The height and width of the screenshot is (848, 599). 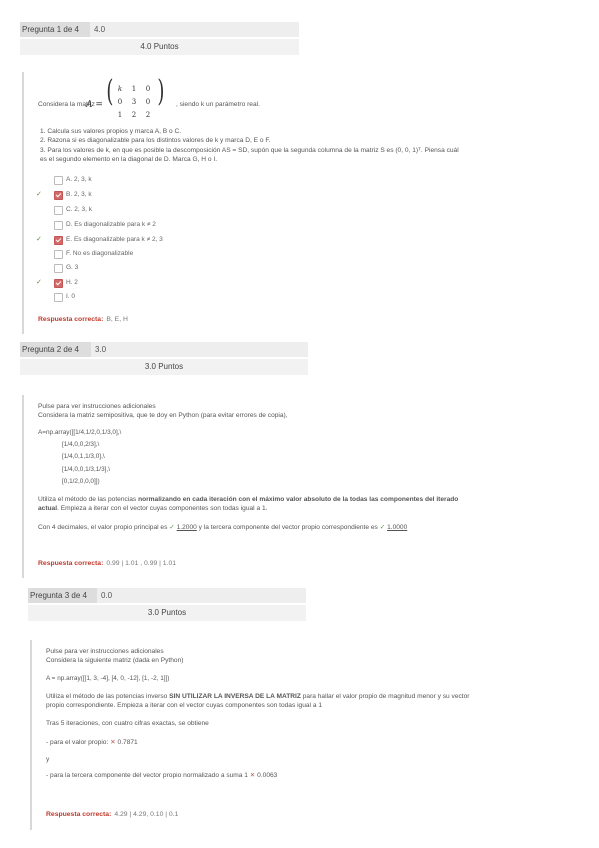 I want to click on option-h-label: H. 2, so click(x=72, y=282).